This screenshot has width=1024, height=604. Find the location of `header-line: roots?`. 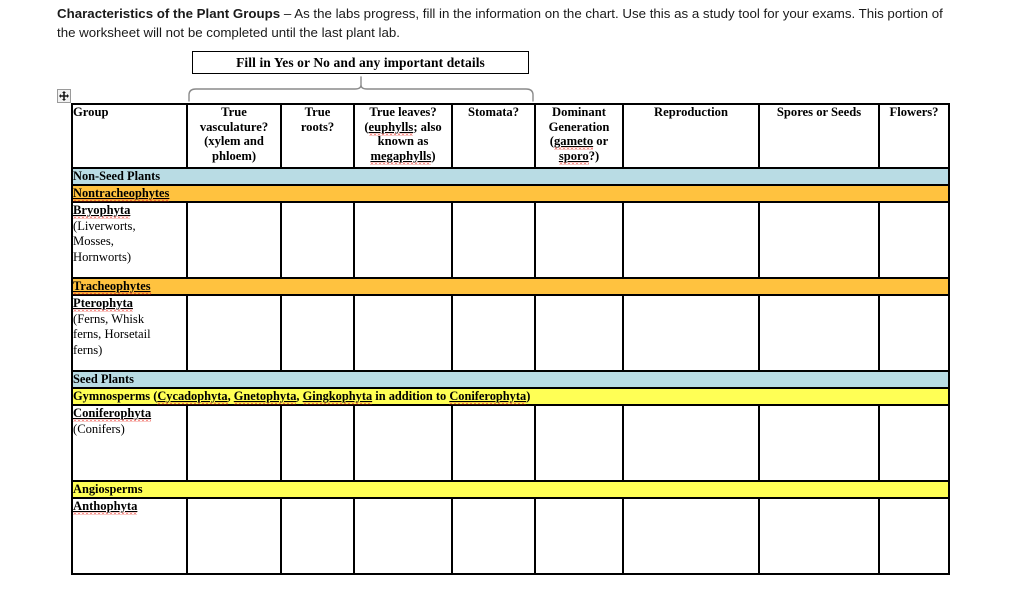

header-line: roots? is located at coordinates (317, 126).